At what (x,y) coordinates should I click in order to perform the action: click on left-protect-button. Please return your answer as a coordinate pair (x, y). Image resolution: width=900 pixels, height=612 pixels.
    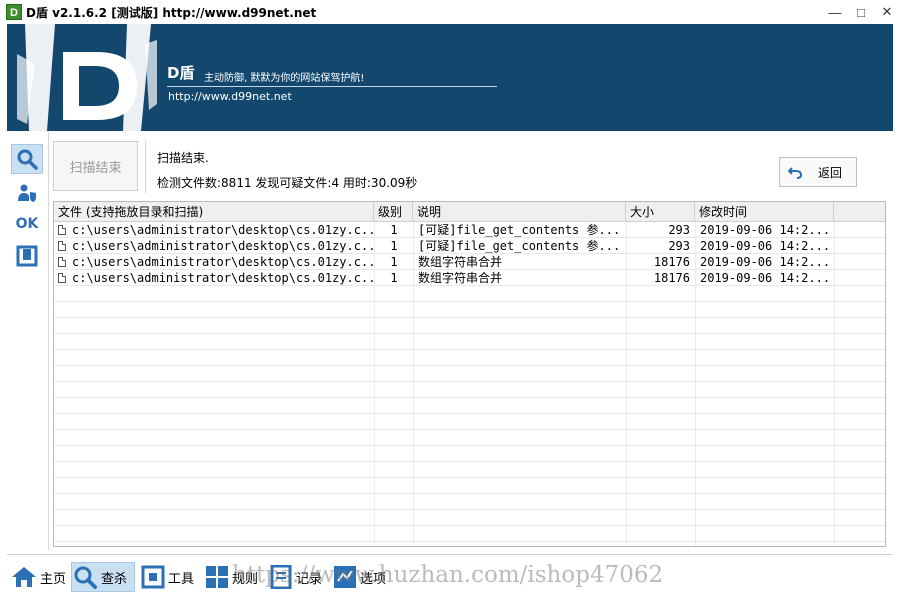
    Looking at the image, I should click on (27, 193).